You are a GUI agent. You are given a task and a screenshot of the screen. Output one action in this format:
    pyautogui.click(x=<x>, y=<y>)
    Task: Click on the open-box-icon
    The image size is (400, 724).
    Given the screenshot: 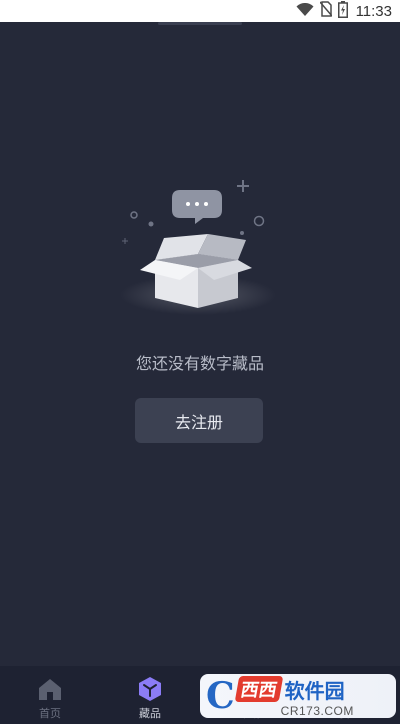 What is the action you would take?
    pyautogui.click(x=196, y=271)
    